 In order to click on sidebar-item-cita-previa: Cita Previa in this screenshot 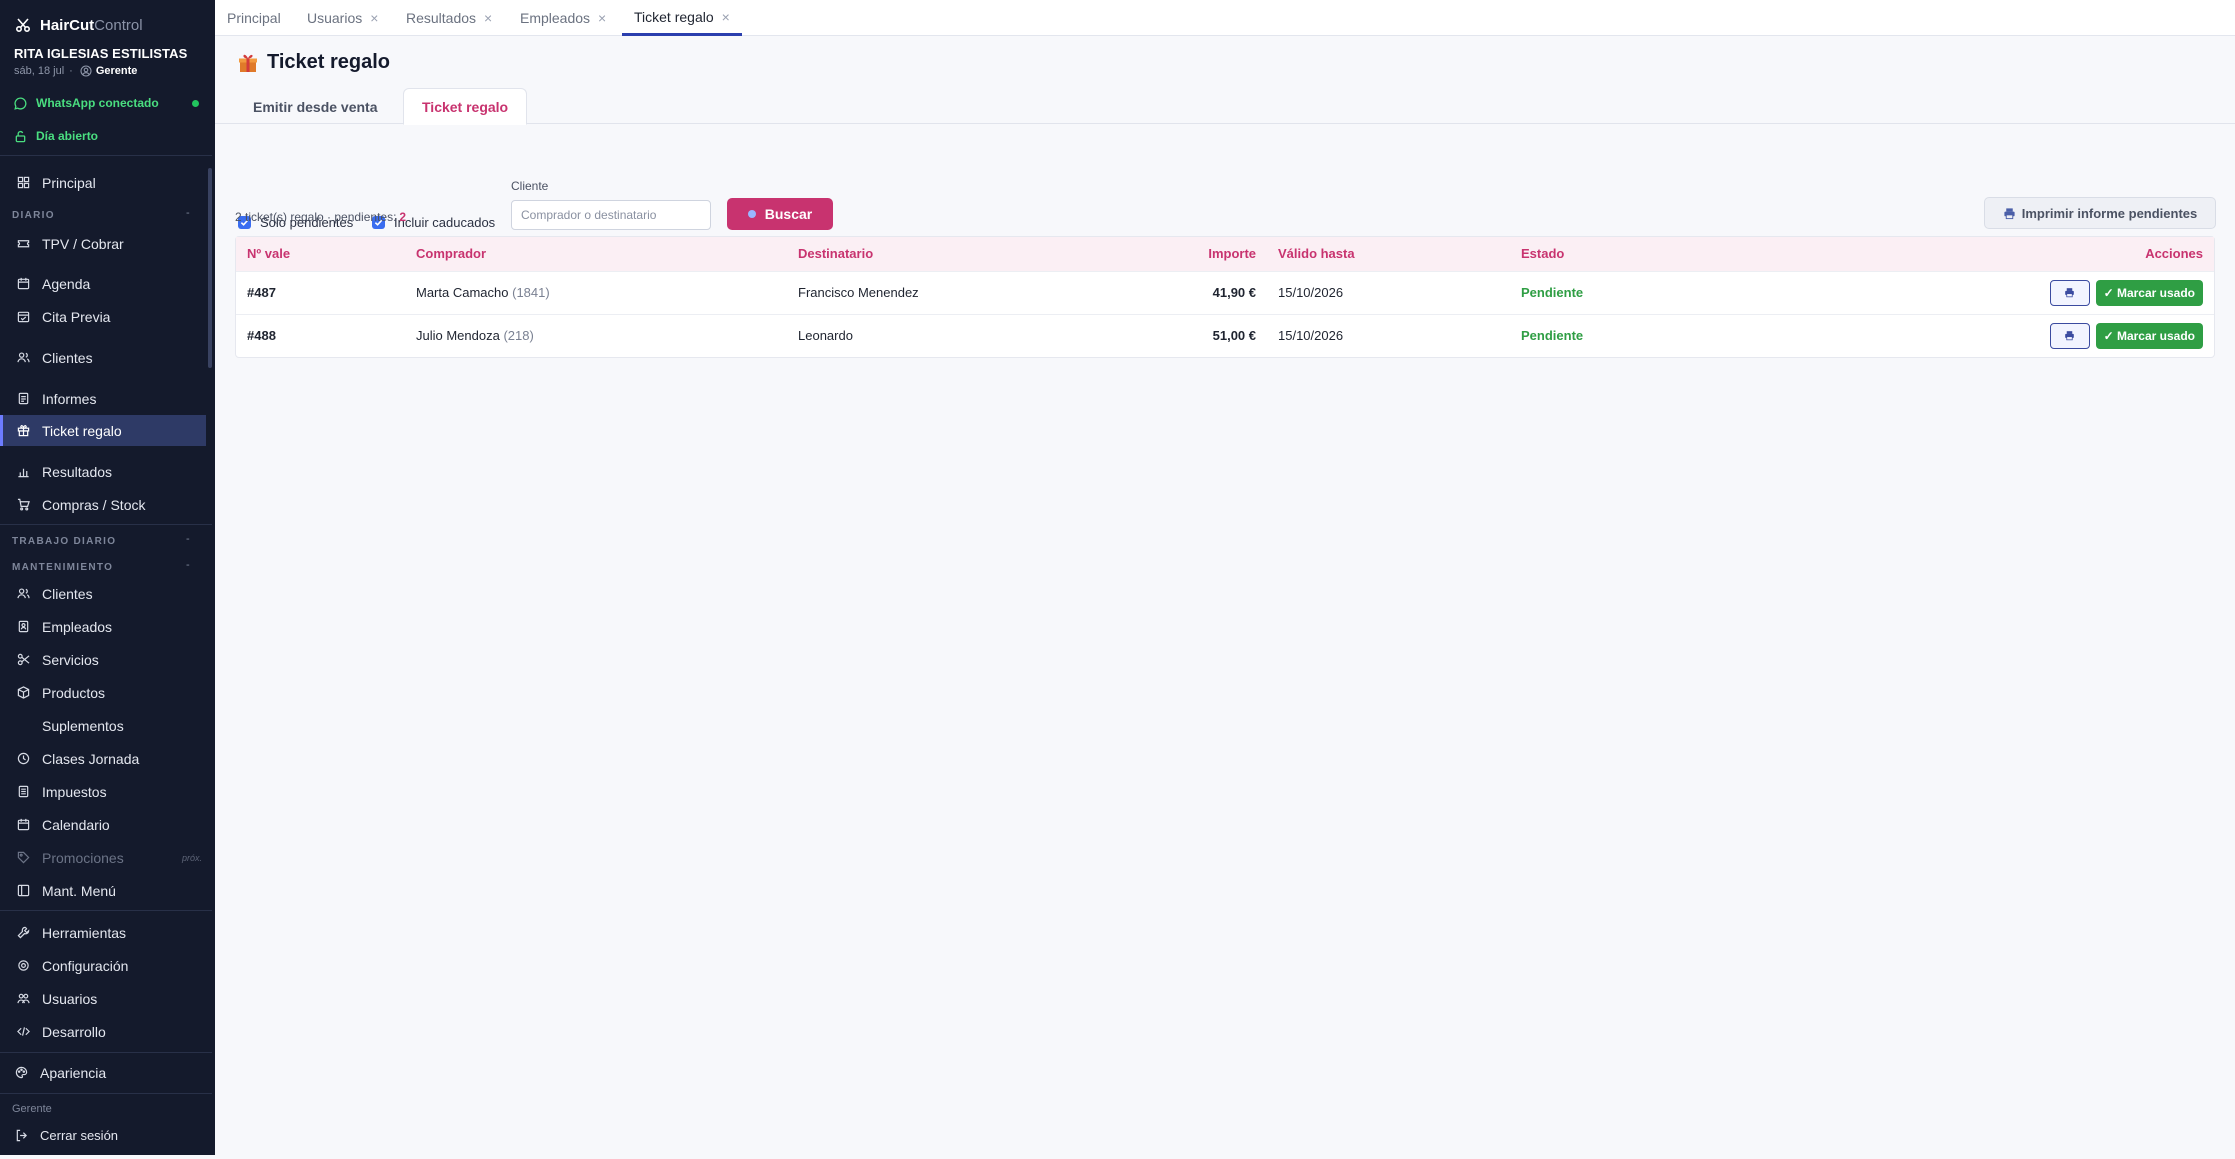, I will do `click(103, 316)`.